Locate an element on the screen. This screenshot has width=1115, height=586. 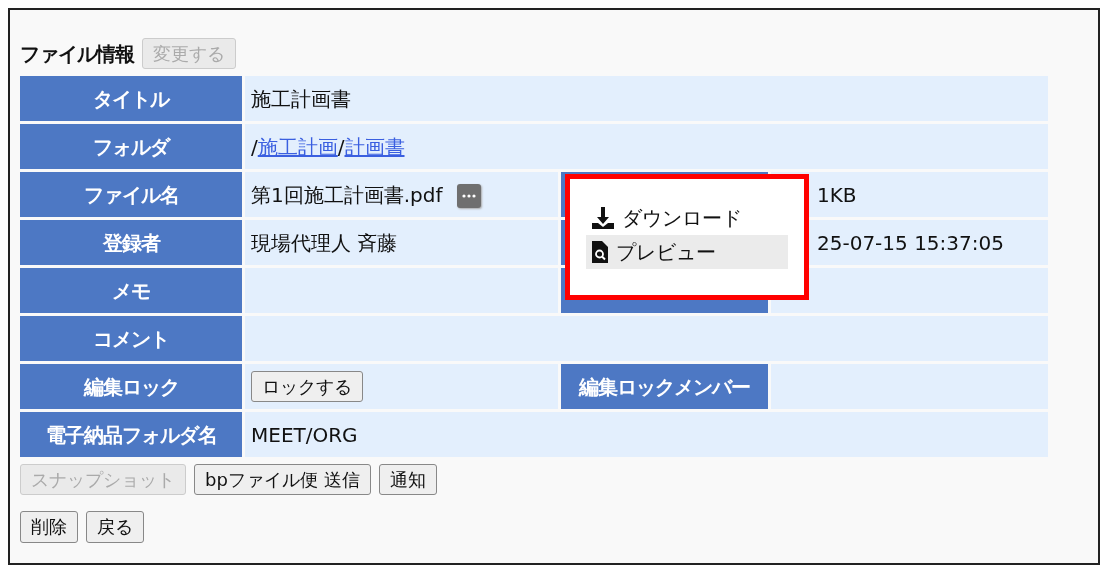
download-icon is located at coordinates (603, 218).